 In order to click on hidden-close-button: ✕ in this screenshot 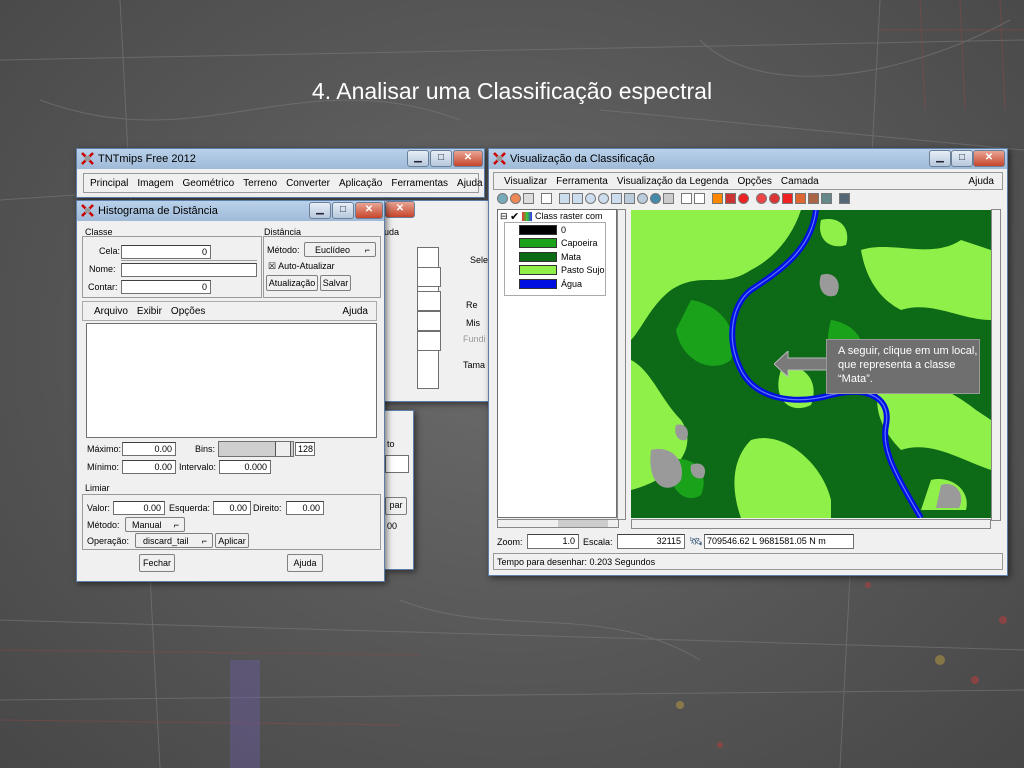, I will do `click(400, 209)`.